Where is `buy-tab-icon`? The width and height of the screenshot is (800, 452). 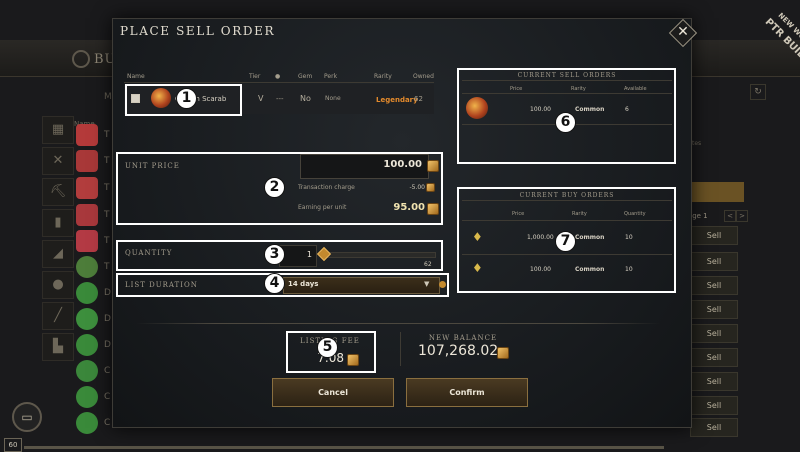 buy-tab-icon is located at coordinates (81, 59).